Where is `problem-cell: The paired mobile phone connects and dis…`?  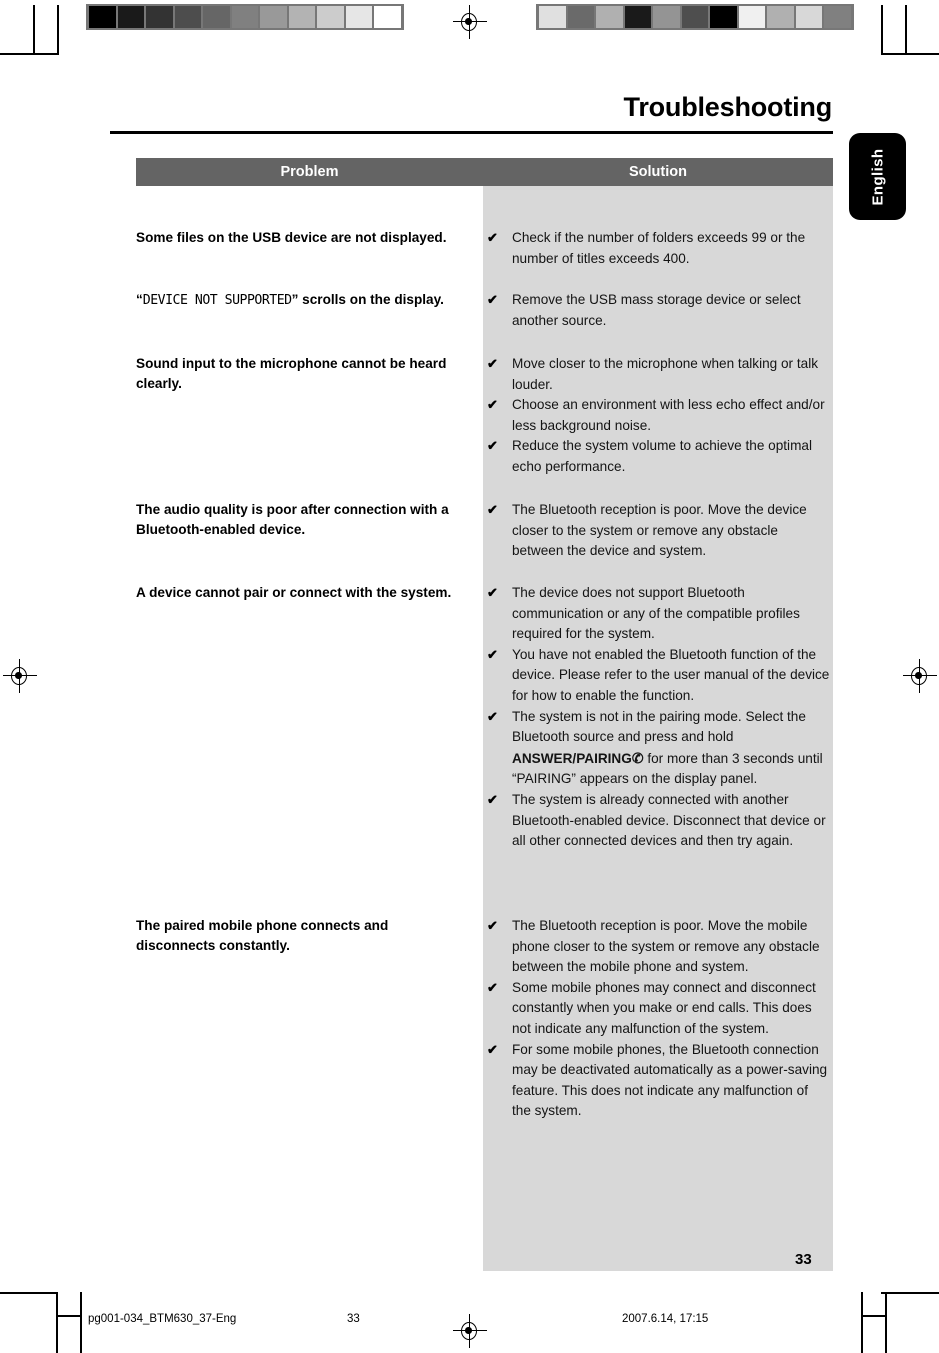 problem-cell: The paired mobile phone connects and dis… is located at coordinates (301, 935).